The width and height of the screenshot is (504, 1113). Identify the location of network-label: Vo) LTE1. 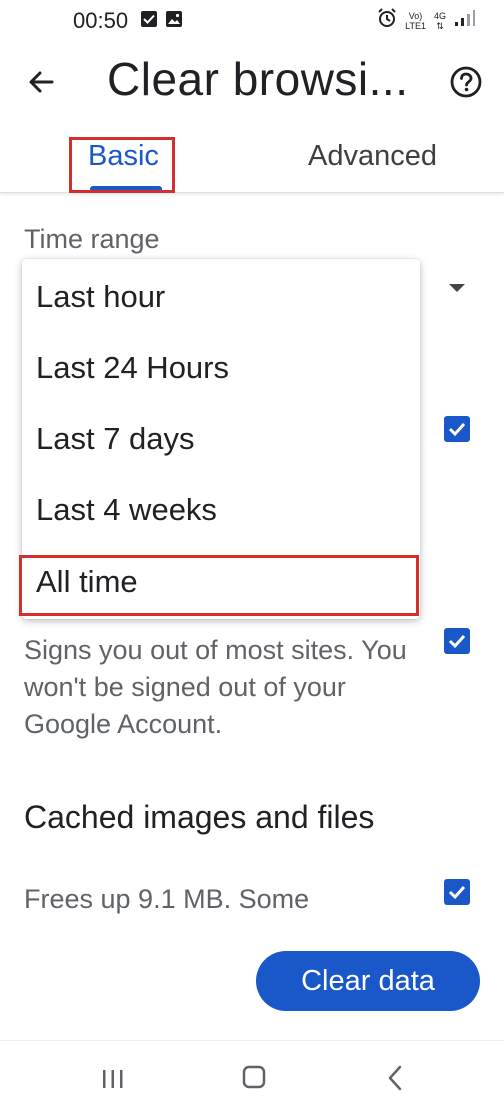
(415, 21).